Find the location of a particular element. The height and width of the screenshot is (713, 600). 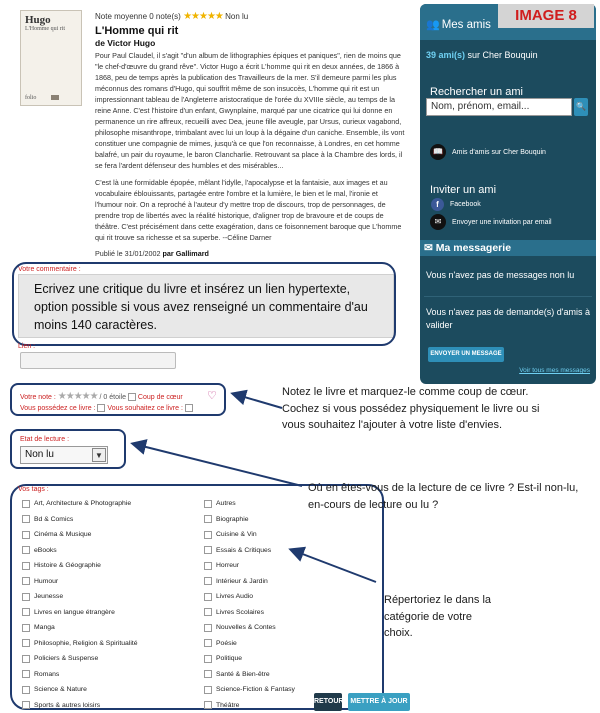

tag-option: Histoire & Géographie is located at coordinates (85, 566).